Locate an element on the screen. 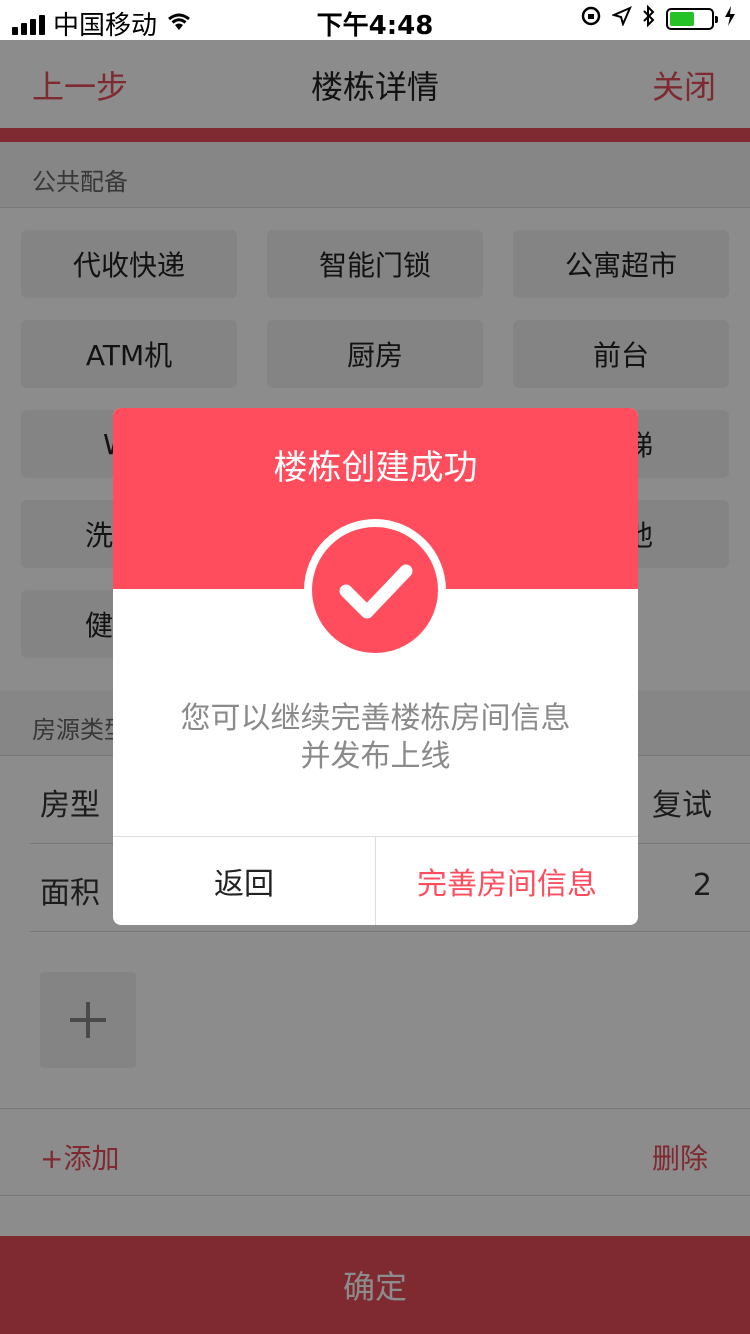 The image size is (750, 1334). status-bar: 中国移动 下午4:48 is located at coordinates (375, 20).